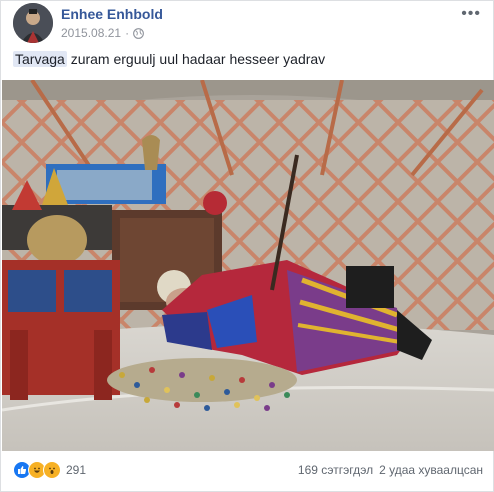  I want to click on post-meta: 2015.08.21 ·, so click(102, 33).